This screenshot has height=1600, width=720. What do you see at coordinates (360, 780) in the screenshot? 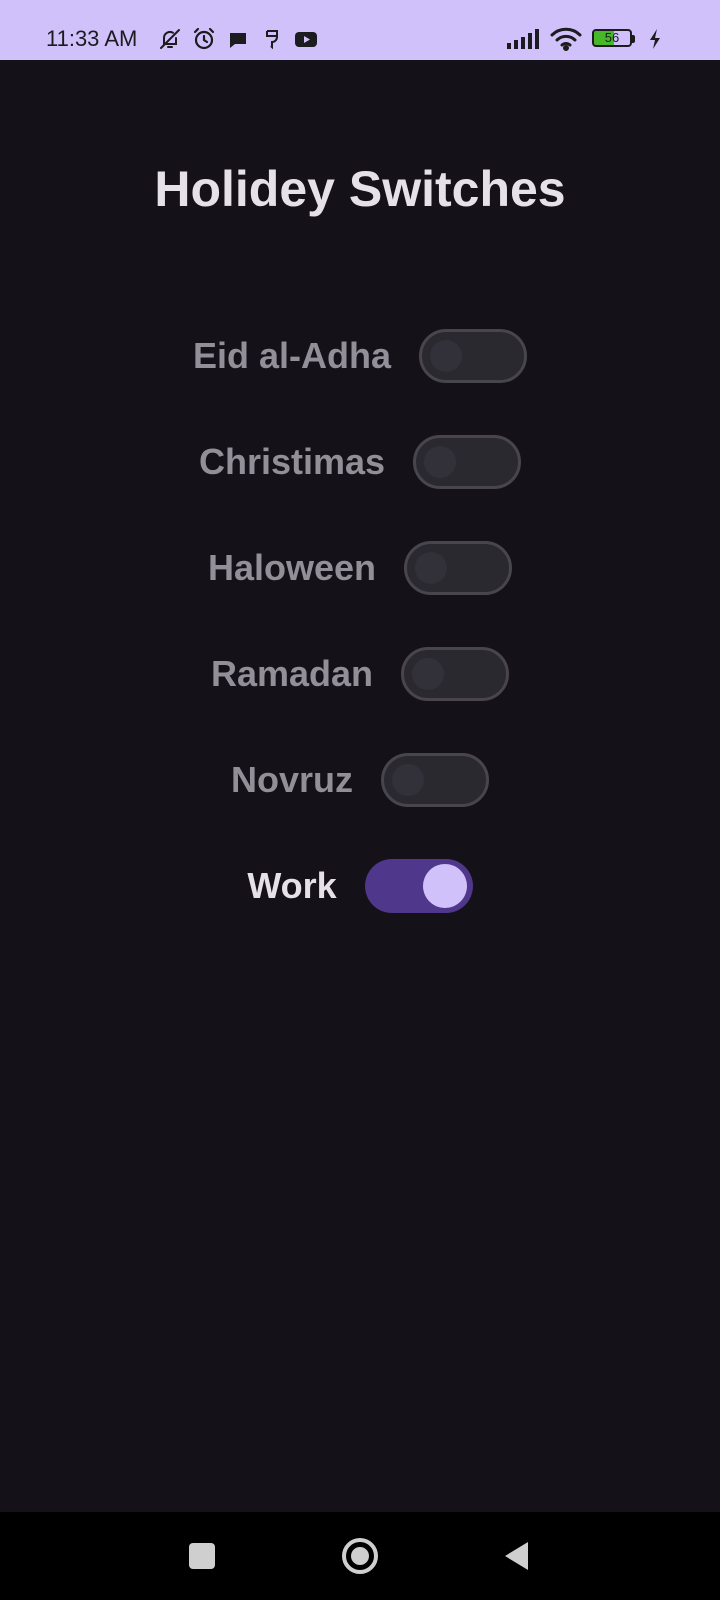
I see `switch-row-novruz: Novruz` at bounding box center [360, 780].